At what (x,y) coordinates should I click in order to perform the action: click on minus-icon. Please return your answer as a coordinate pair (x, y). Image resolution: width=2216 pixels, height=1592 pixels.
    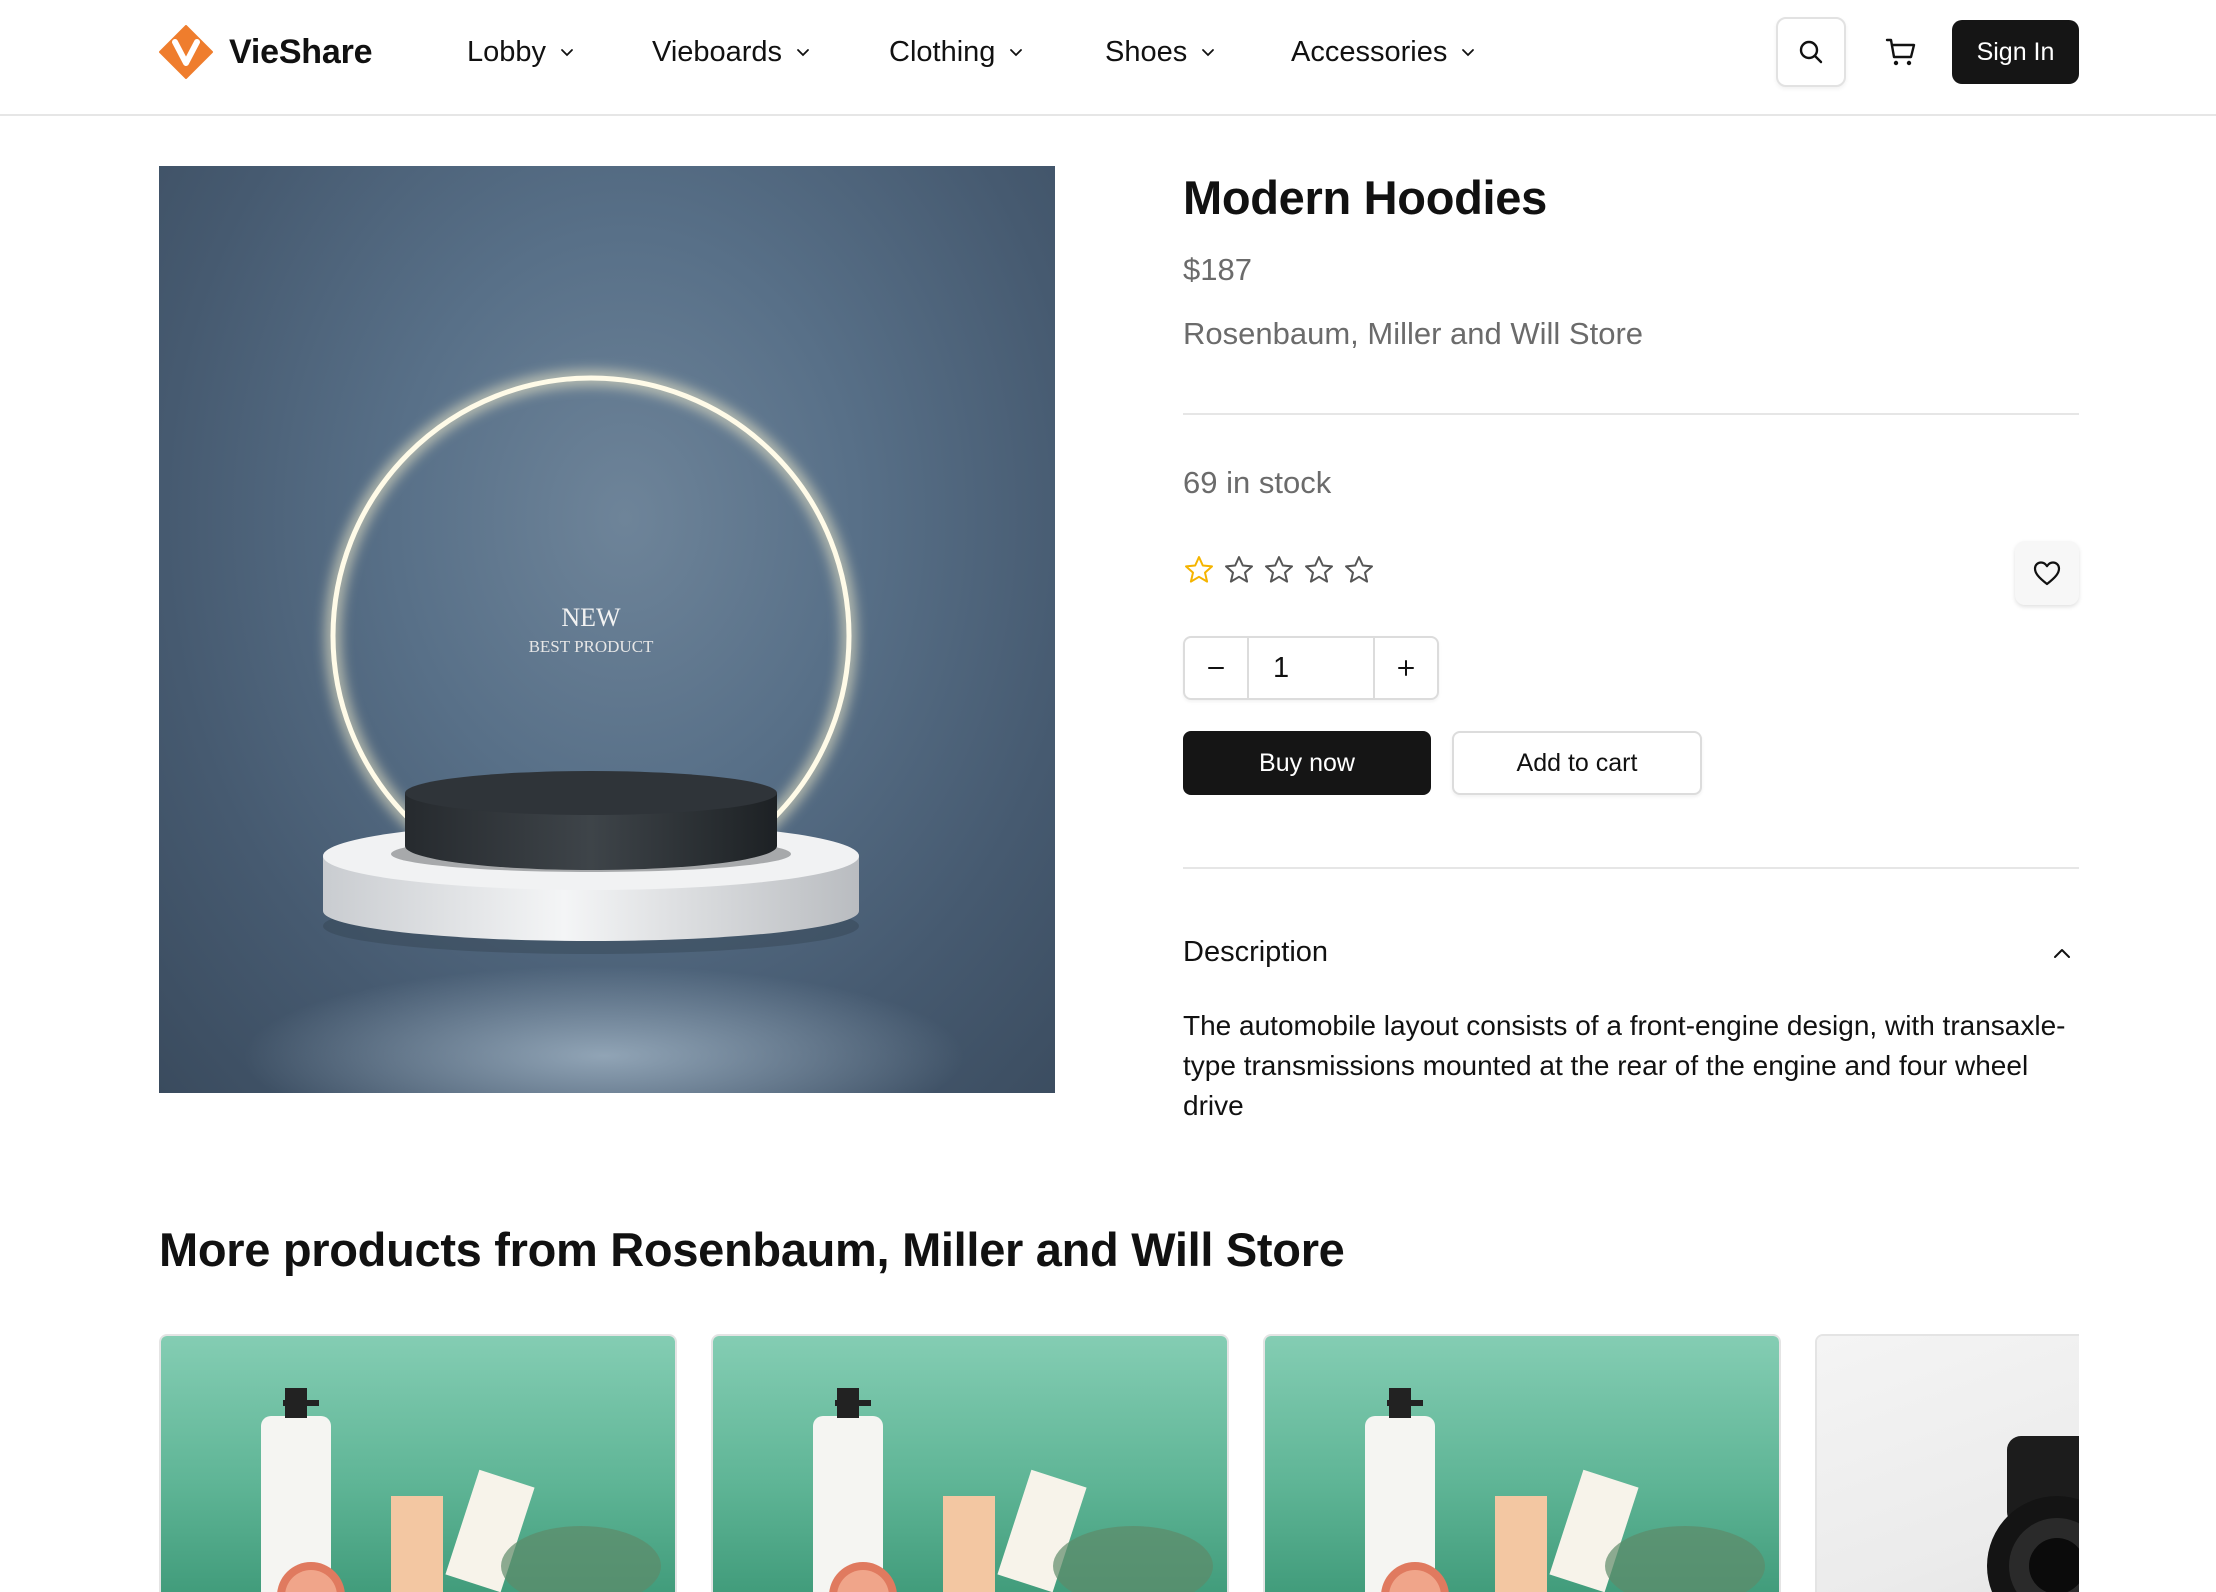
    Looking at the image, I should click on (1216, 668).